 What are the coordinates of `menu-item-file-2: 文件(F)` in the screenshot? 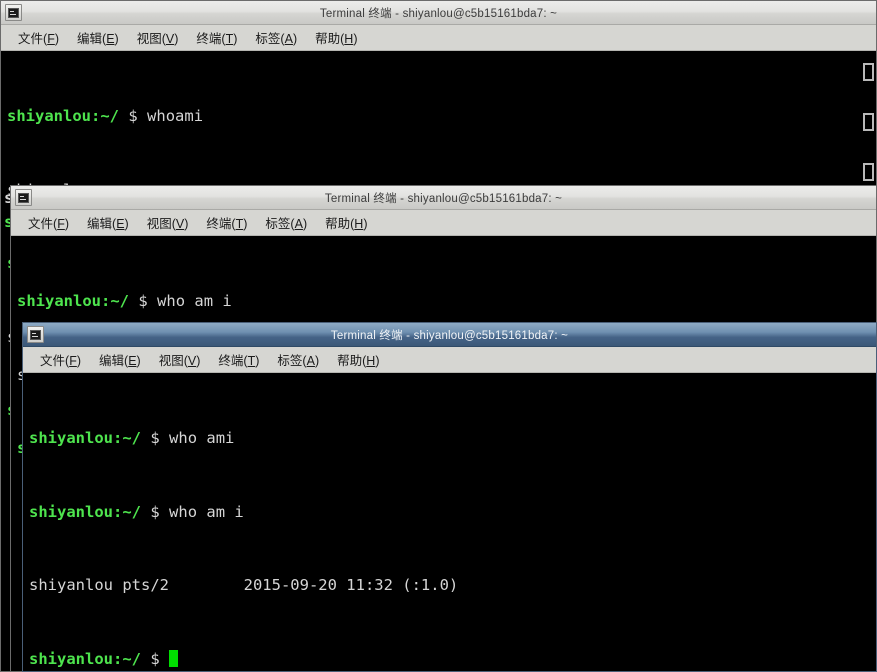 It's located at (48, 222).